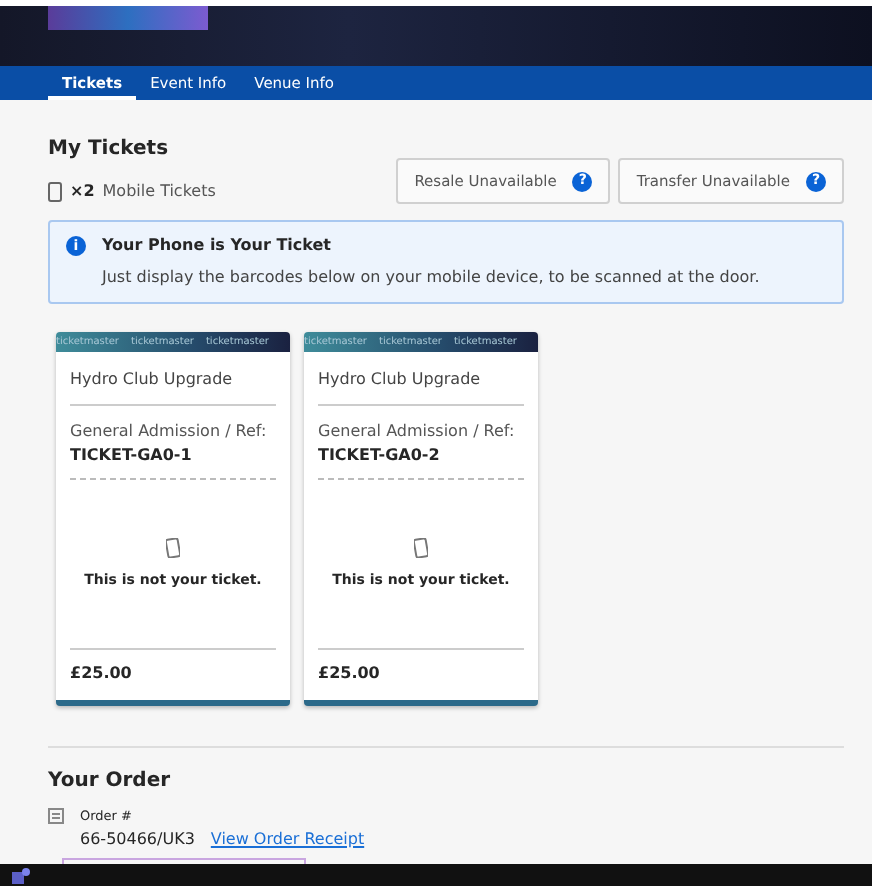 The height and width of the screenshot is (886, 872). I want to click on ticket-count: ×2, so click(82, 192).